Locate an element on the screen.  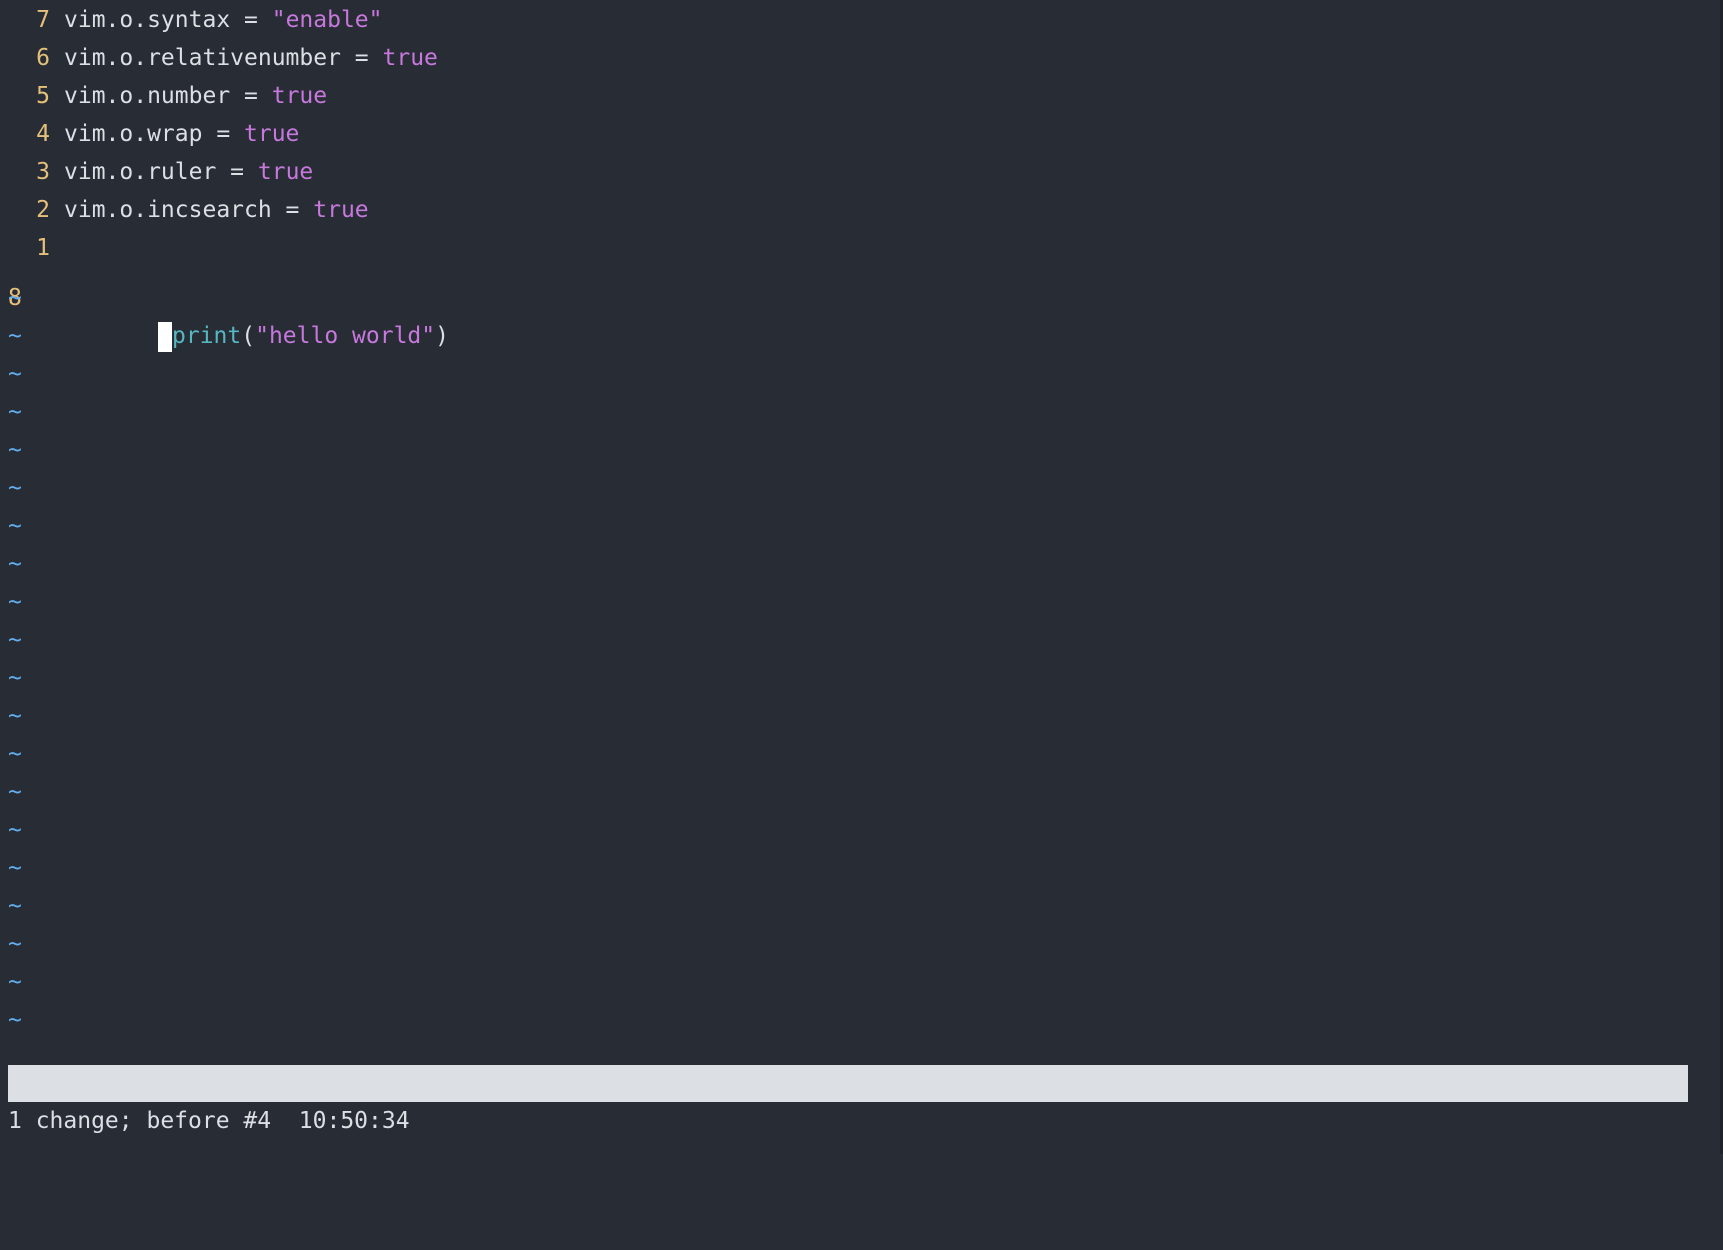
code-text: vim.o.syntax = is located at coordinates (168, 20).